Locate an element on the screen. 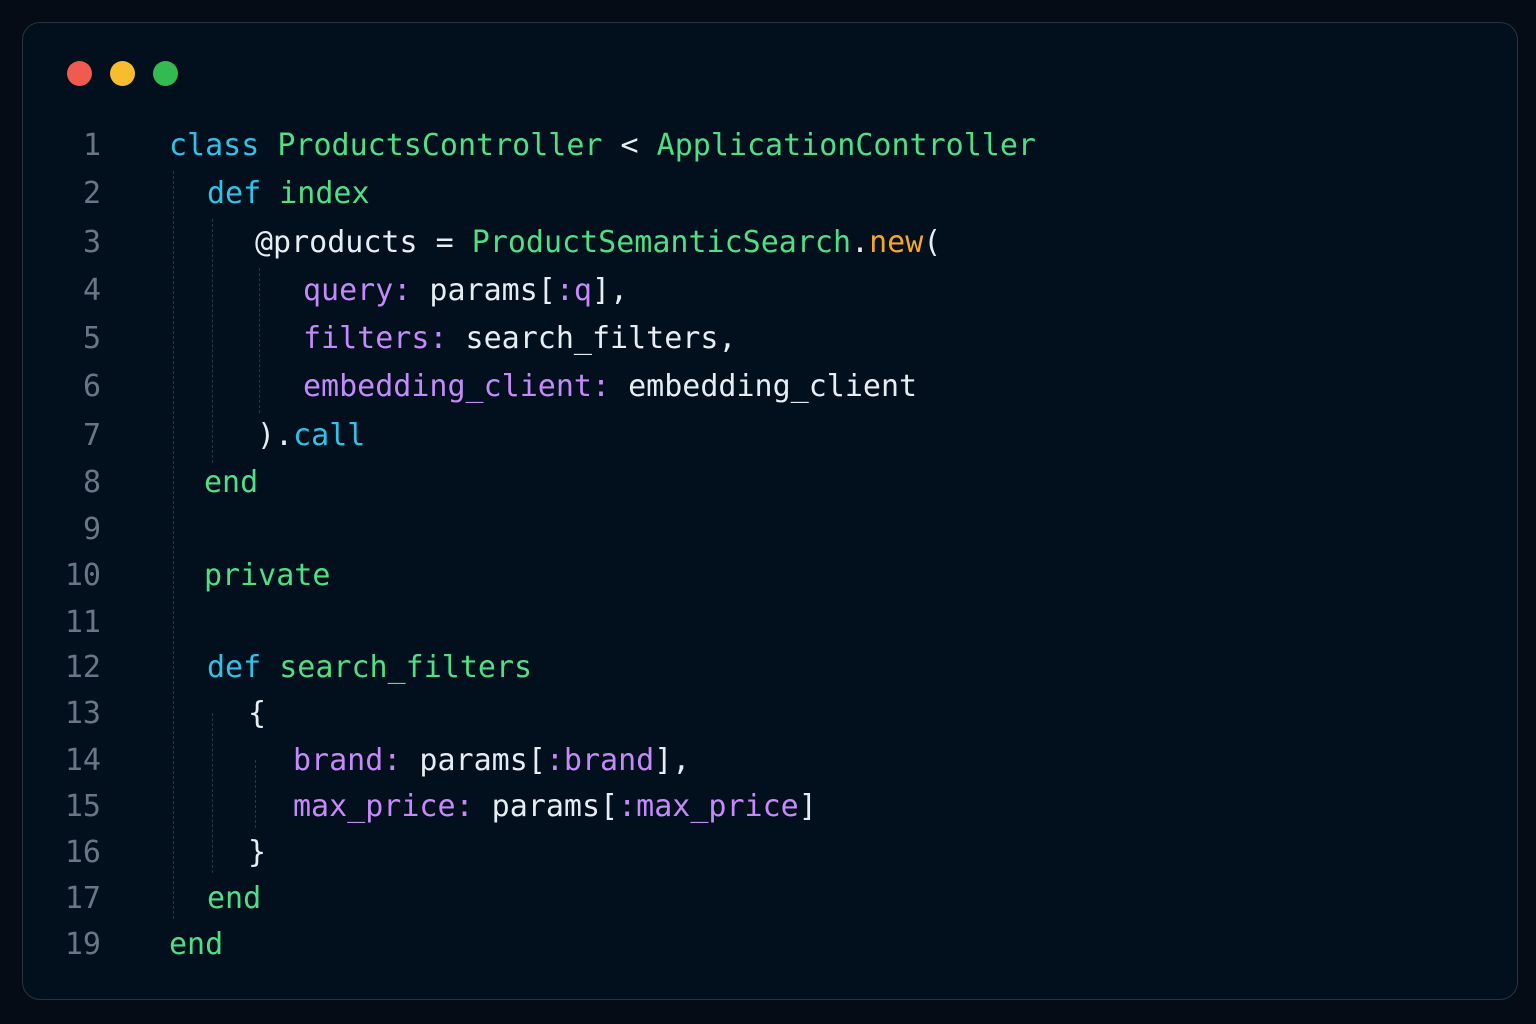 Image resolution: width=1536 pixels, height=1024 pixels. code-token: :brand is located at coordinates (600, 760).